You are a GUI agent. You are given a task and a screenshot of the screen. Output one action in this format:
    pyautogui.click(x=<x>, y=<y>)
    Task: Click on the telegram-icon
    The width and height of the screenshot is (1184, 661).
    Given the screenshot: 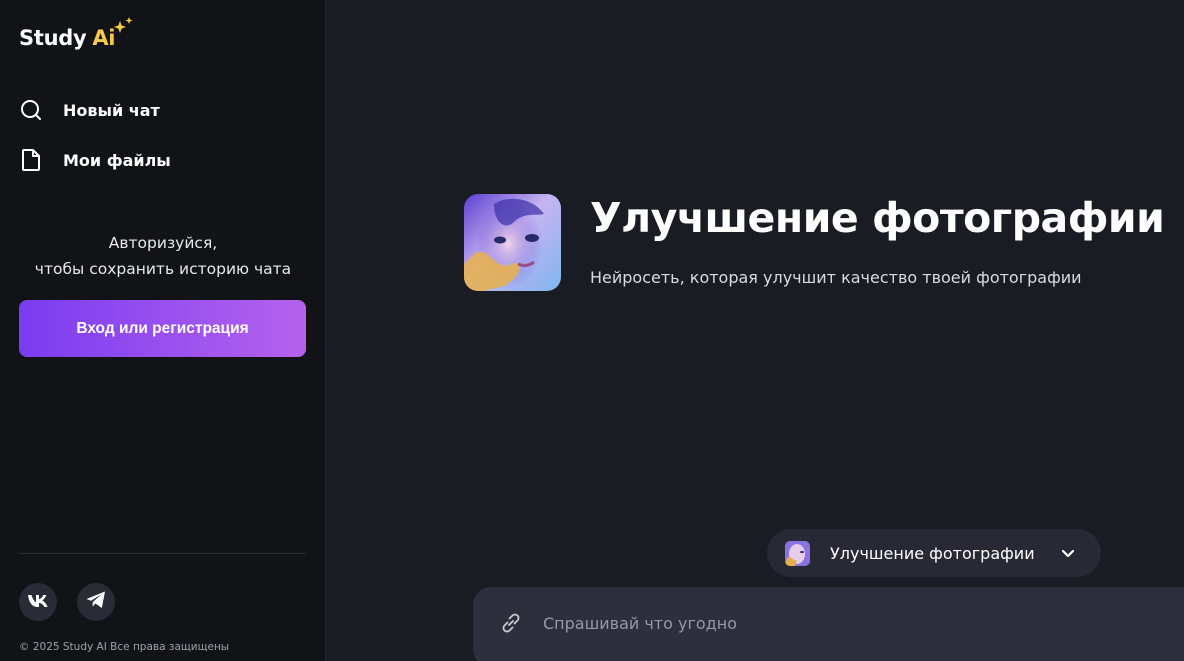 What is the action you would take?
    pyautogui.click(x=96, y=602)
    